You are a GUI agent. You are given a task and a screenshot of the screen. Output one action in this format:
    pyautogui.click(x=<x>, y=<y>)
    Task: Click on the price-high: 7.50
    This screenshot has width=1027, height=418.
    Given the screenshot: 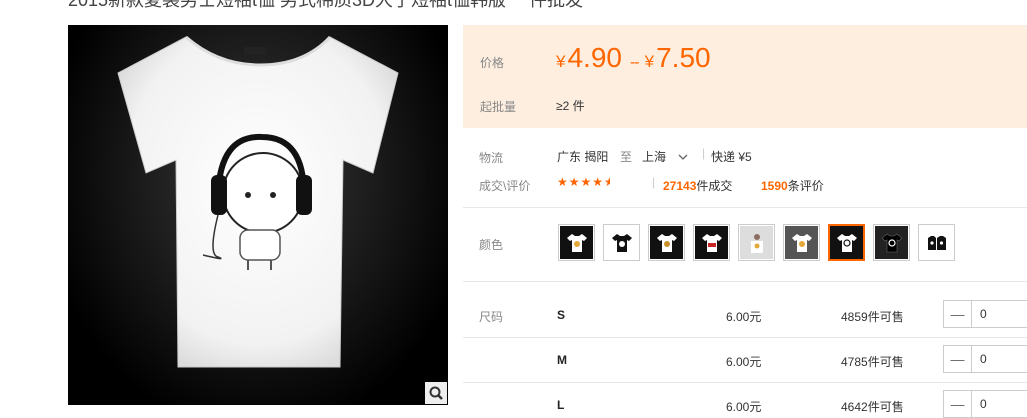 What is the action you would take?
    pyautogui.click(x=683, y=57)
    